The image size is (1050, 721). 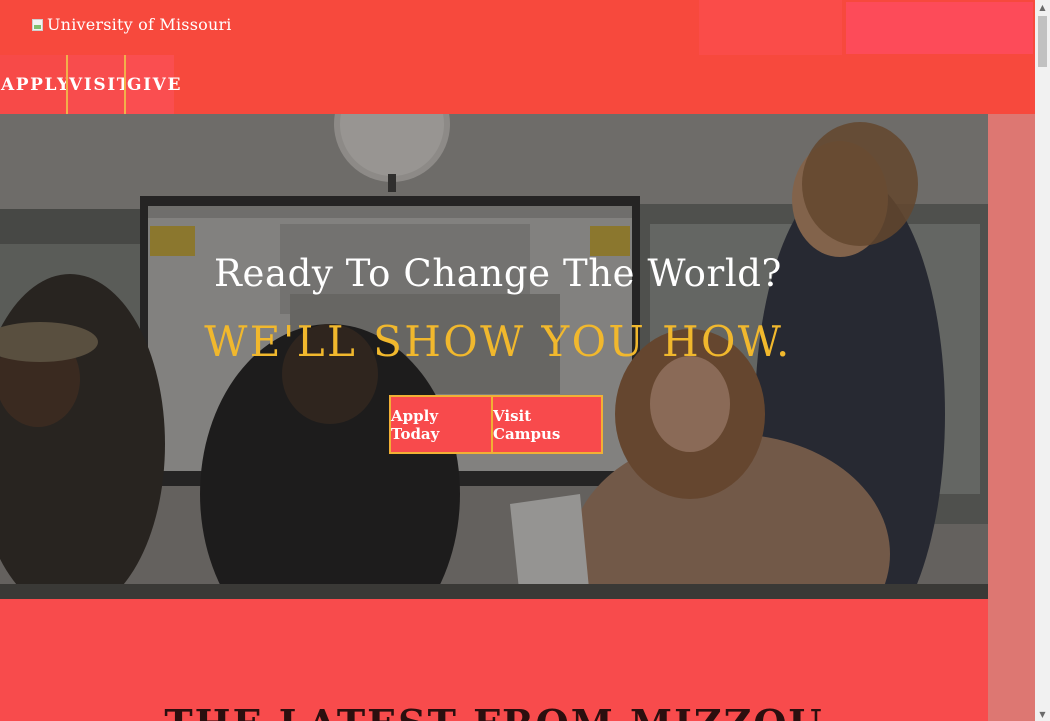 I want to click on broken-image-icon, so click(x=38, y=25).